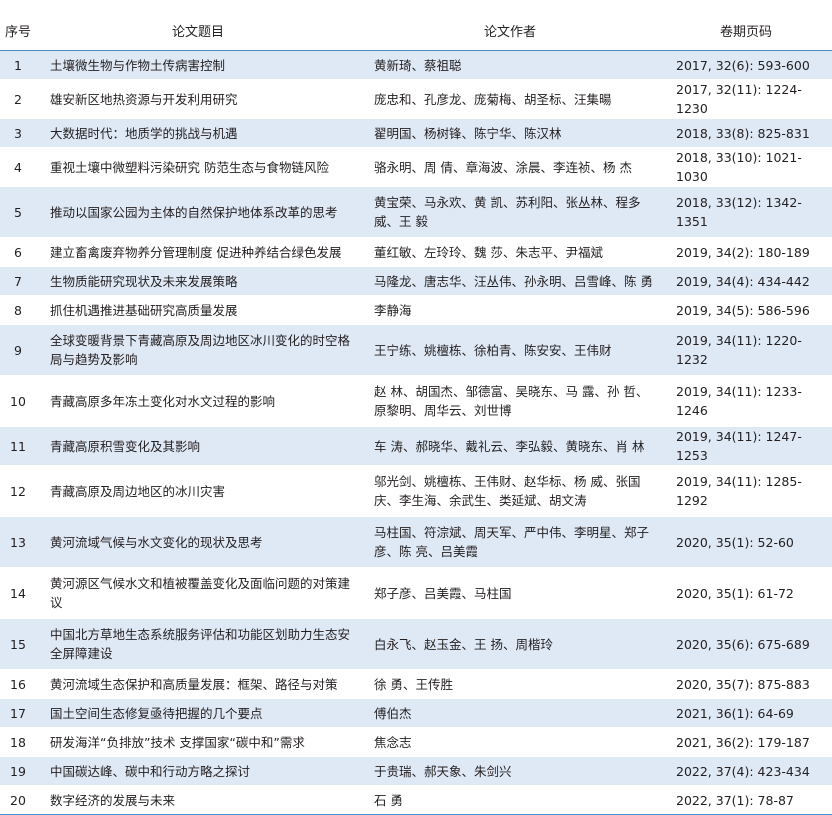  What do you see at coordinates (746, 252) in the screenshot?
I see `cell-volume: 2019, 34(2): 180-189` at bounding box center [746, 252].